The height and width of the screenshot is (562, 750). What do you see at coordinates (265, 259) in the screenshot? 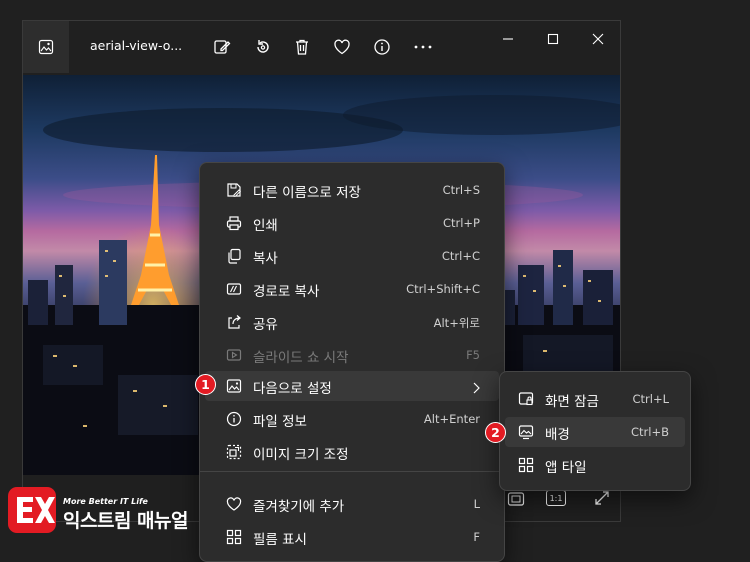
I see `menu-item-label: 복사` at bounding box center [265, 259].